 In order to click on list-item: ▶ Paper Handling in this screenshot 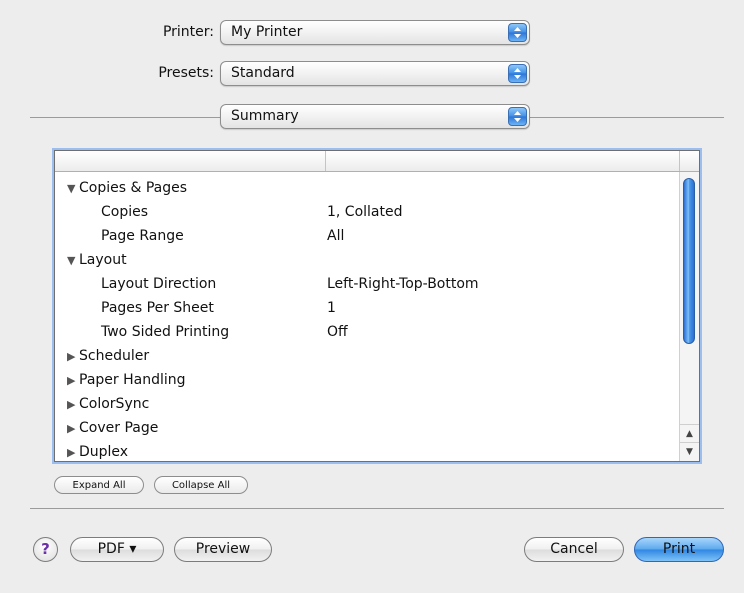, I will do `click(373, 380)`.